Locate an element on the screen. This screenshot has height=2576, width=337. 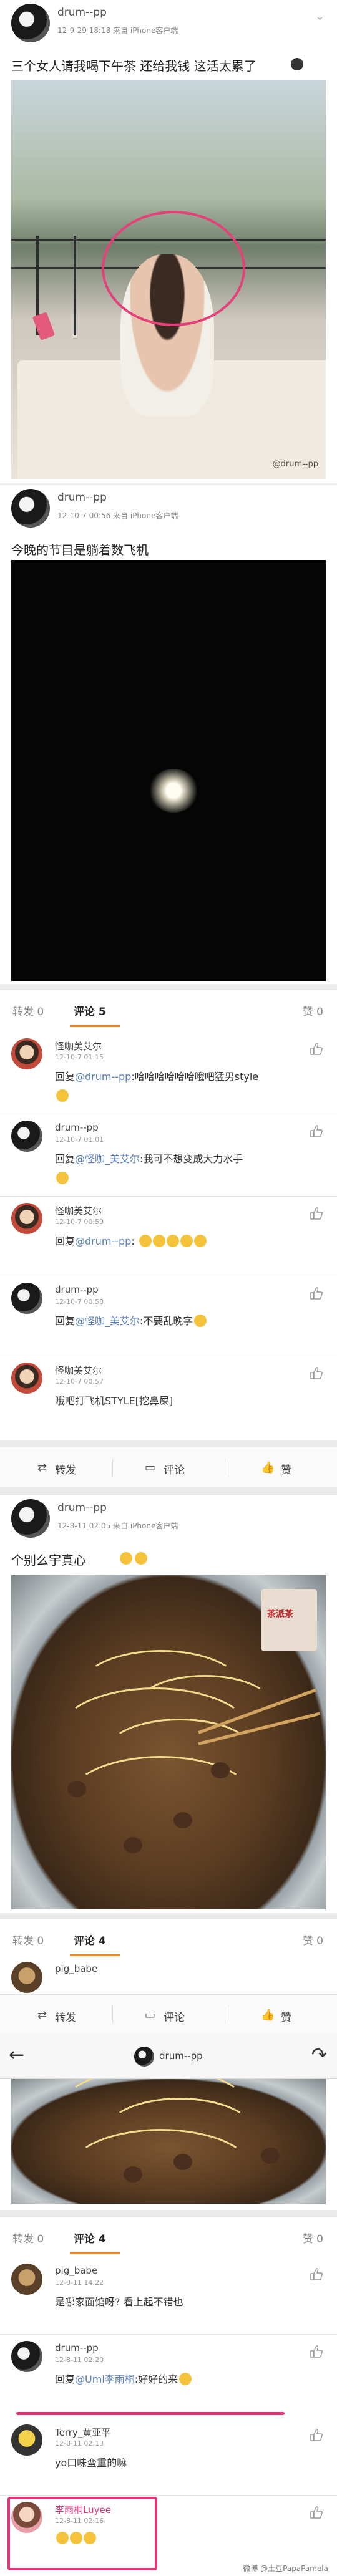
comment-time: 12-8-11 02:20 is located at coordinates (79, 2360).